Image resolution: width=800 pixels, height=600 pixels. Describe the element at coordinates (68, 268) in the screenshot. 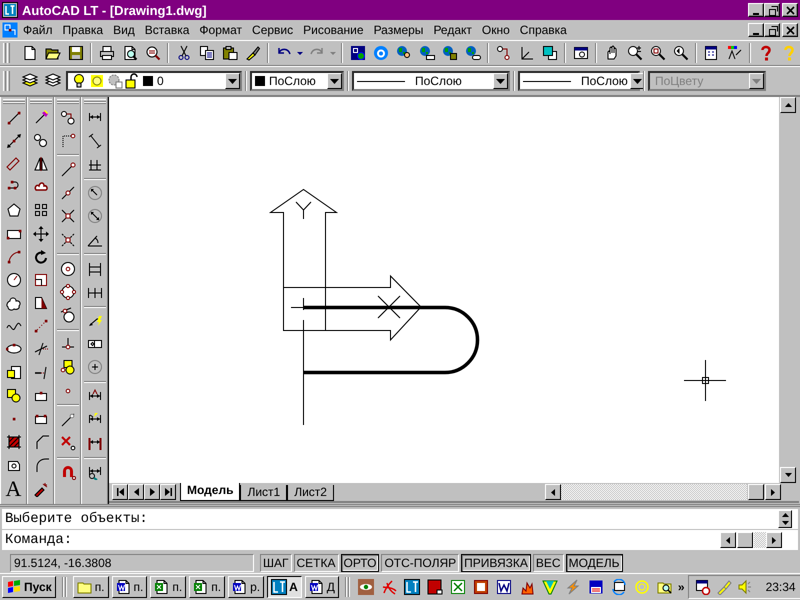

I see `center-snap-icon` at that location.